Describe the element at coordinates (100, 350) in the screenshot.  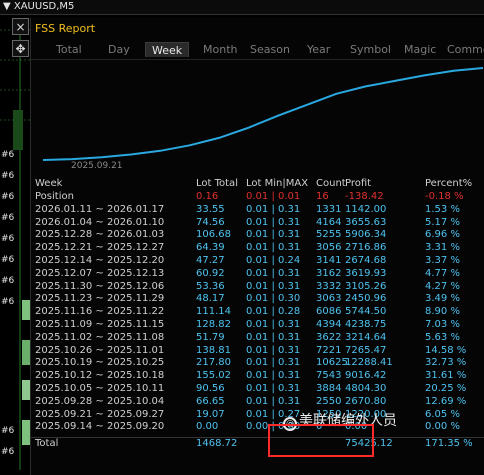
I see `week-cell: 2025.10.26 ~ 2025.11.01` at that location.